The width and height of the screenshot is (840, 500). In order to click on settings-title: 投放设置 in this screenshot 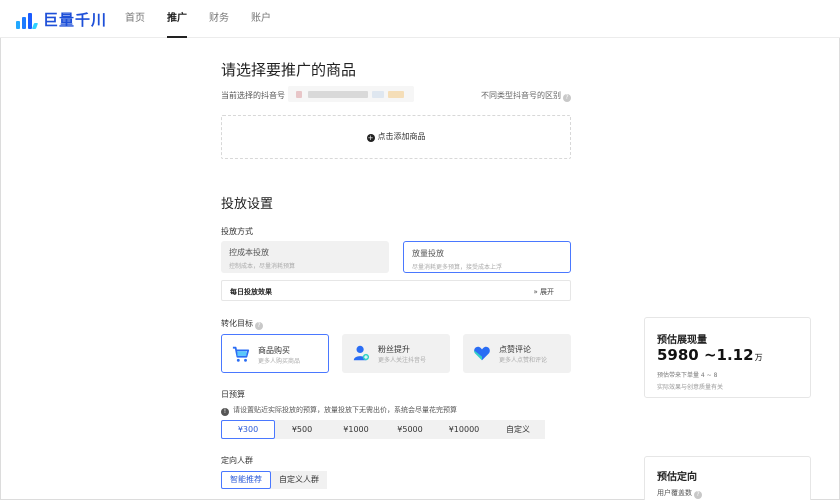, I will do `click(247, 204)`.